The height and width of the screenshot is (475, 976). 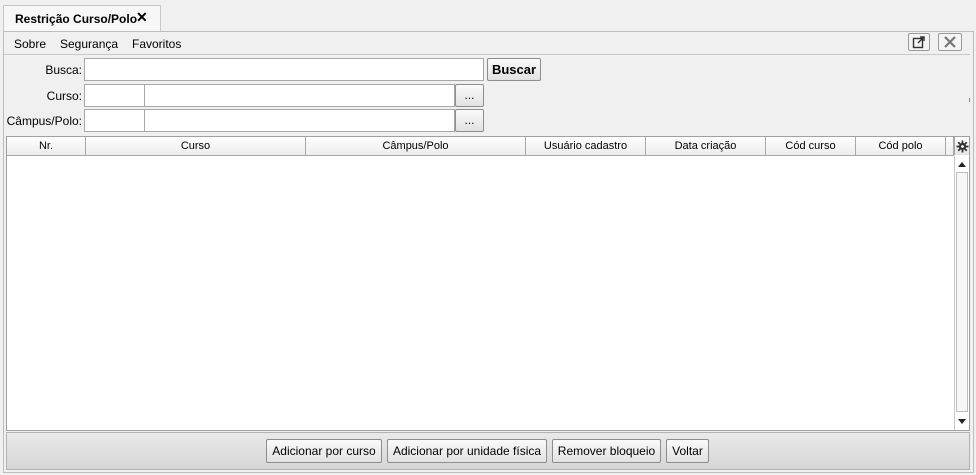 What do you see at coordinates (962, 165) in the screenshot?
I see `scroll-up-arrow-icon` at bounding box center [962, 165].